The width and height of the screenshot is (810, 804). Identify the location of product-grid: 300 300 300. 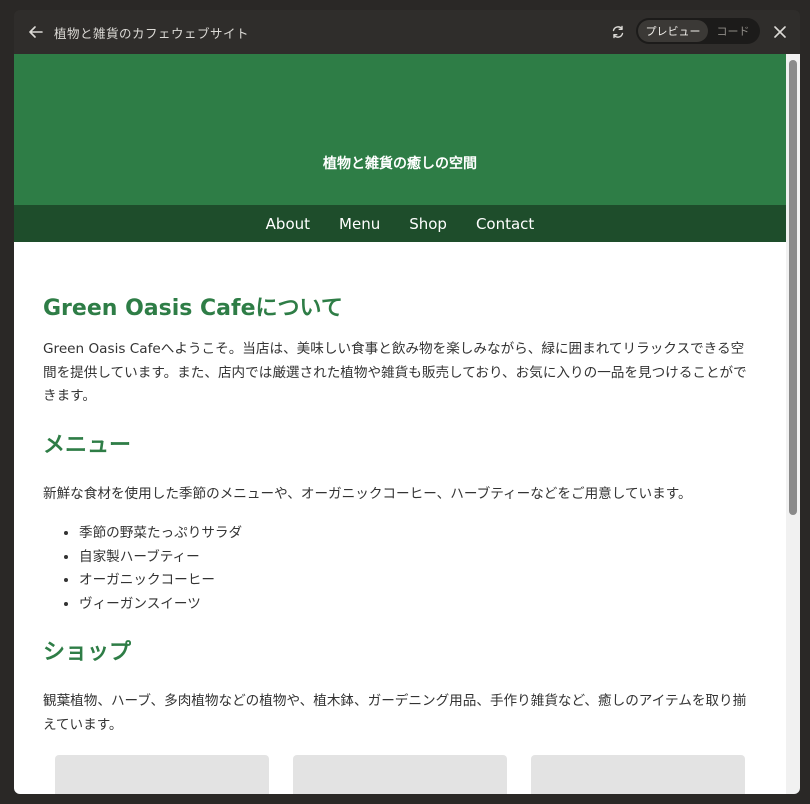
(400, 774).